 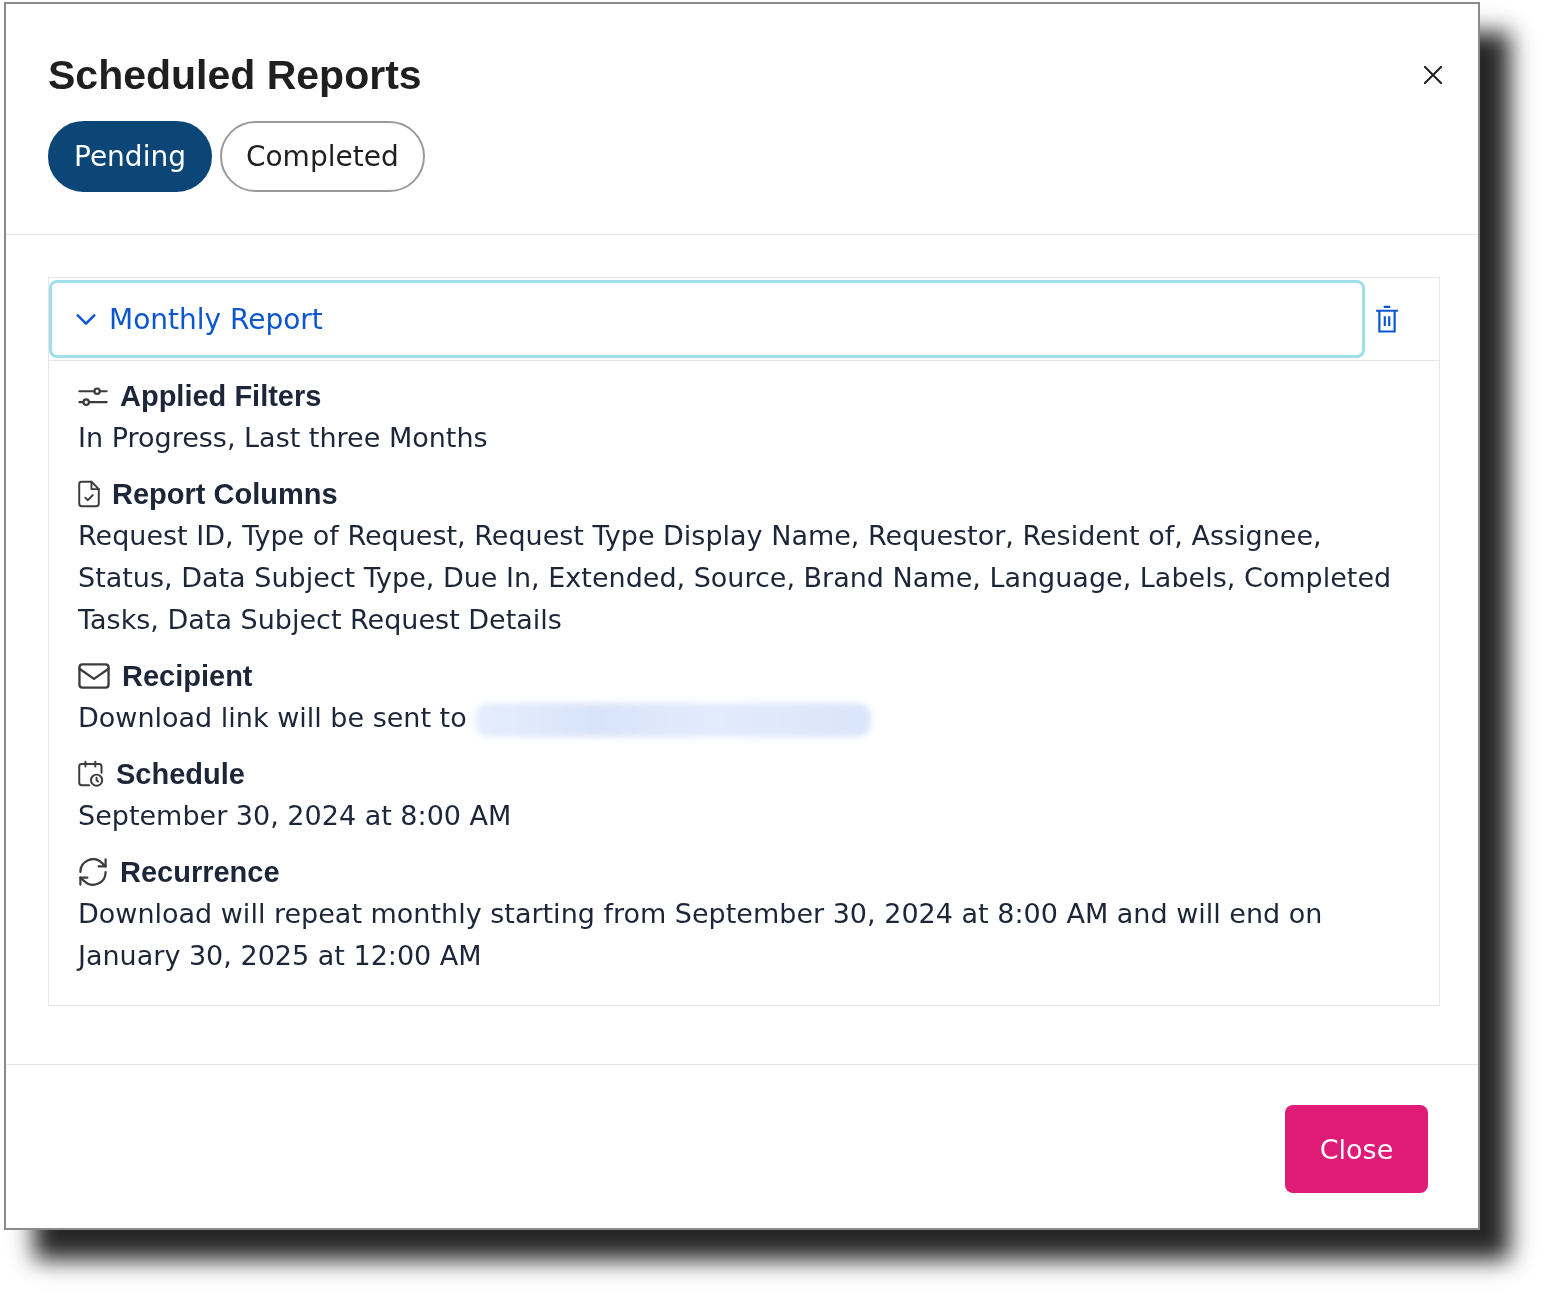 What do you see at coordinates (200, 872) in the screenshot?
I see `section-heading: Recurrence` at bounding box center [200, 872].